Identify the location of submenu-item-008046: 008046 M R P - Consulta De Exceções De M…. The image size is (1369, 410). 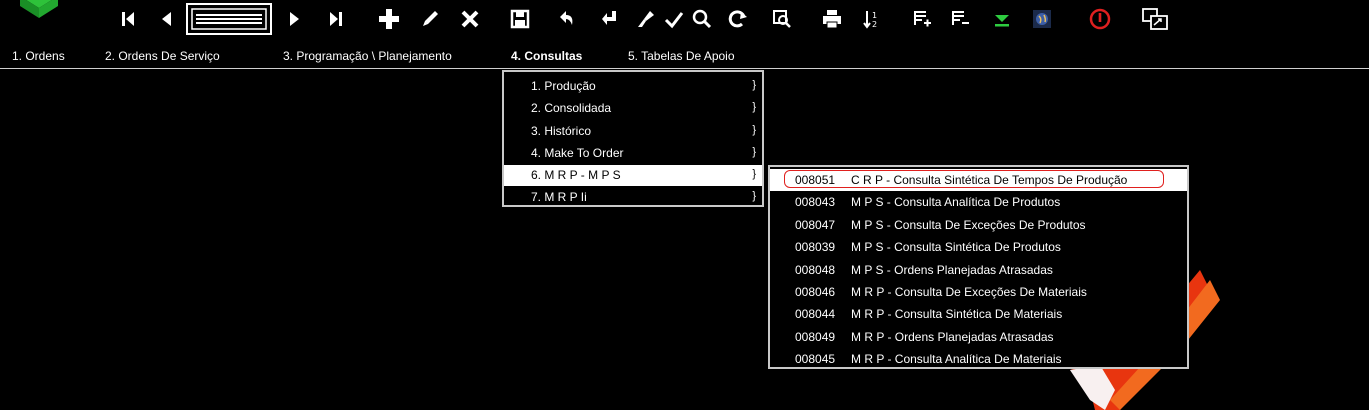
(978, 292).